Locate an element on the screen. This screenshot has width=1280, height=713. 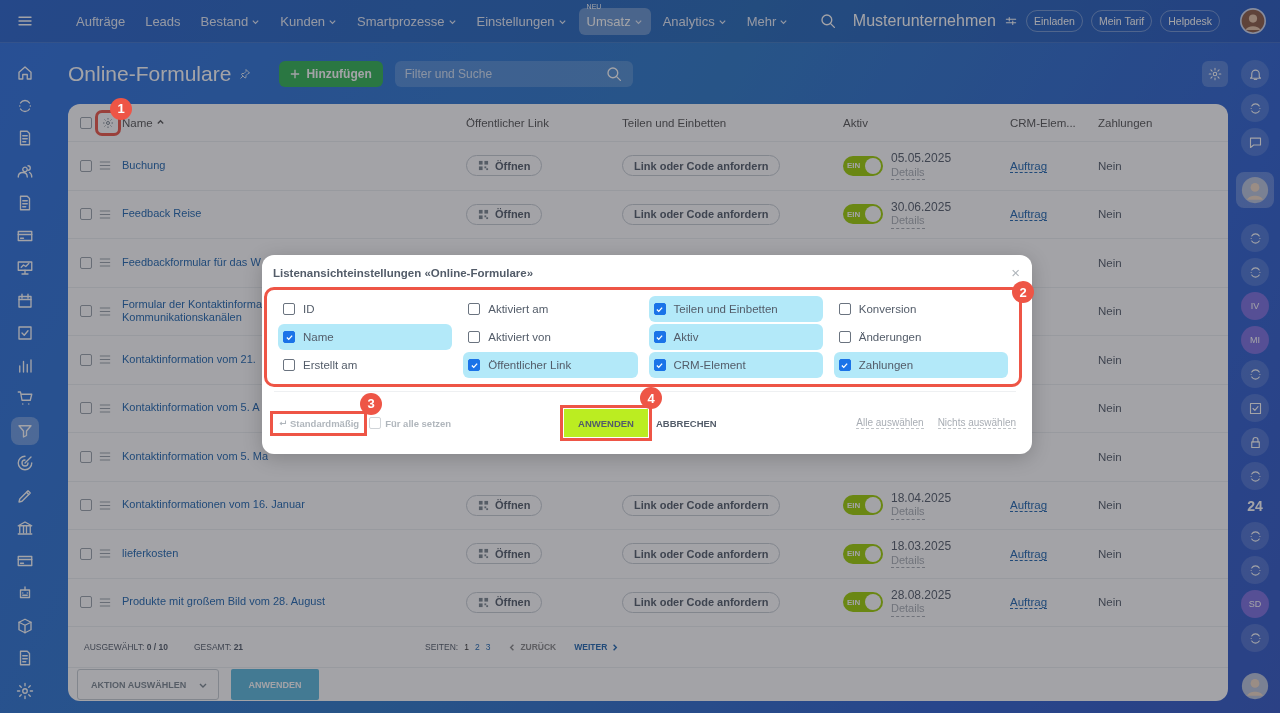
column-option: Erstellt am is located at coordinates (365, 365).